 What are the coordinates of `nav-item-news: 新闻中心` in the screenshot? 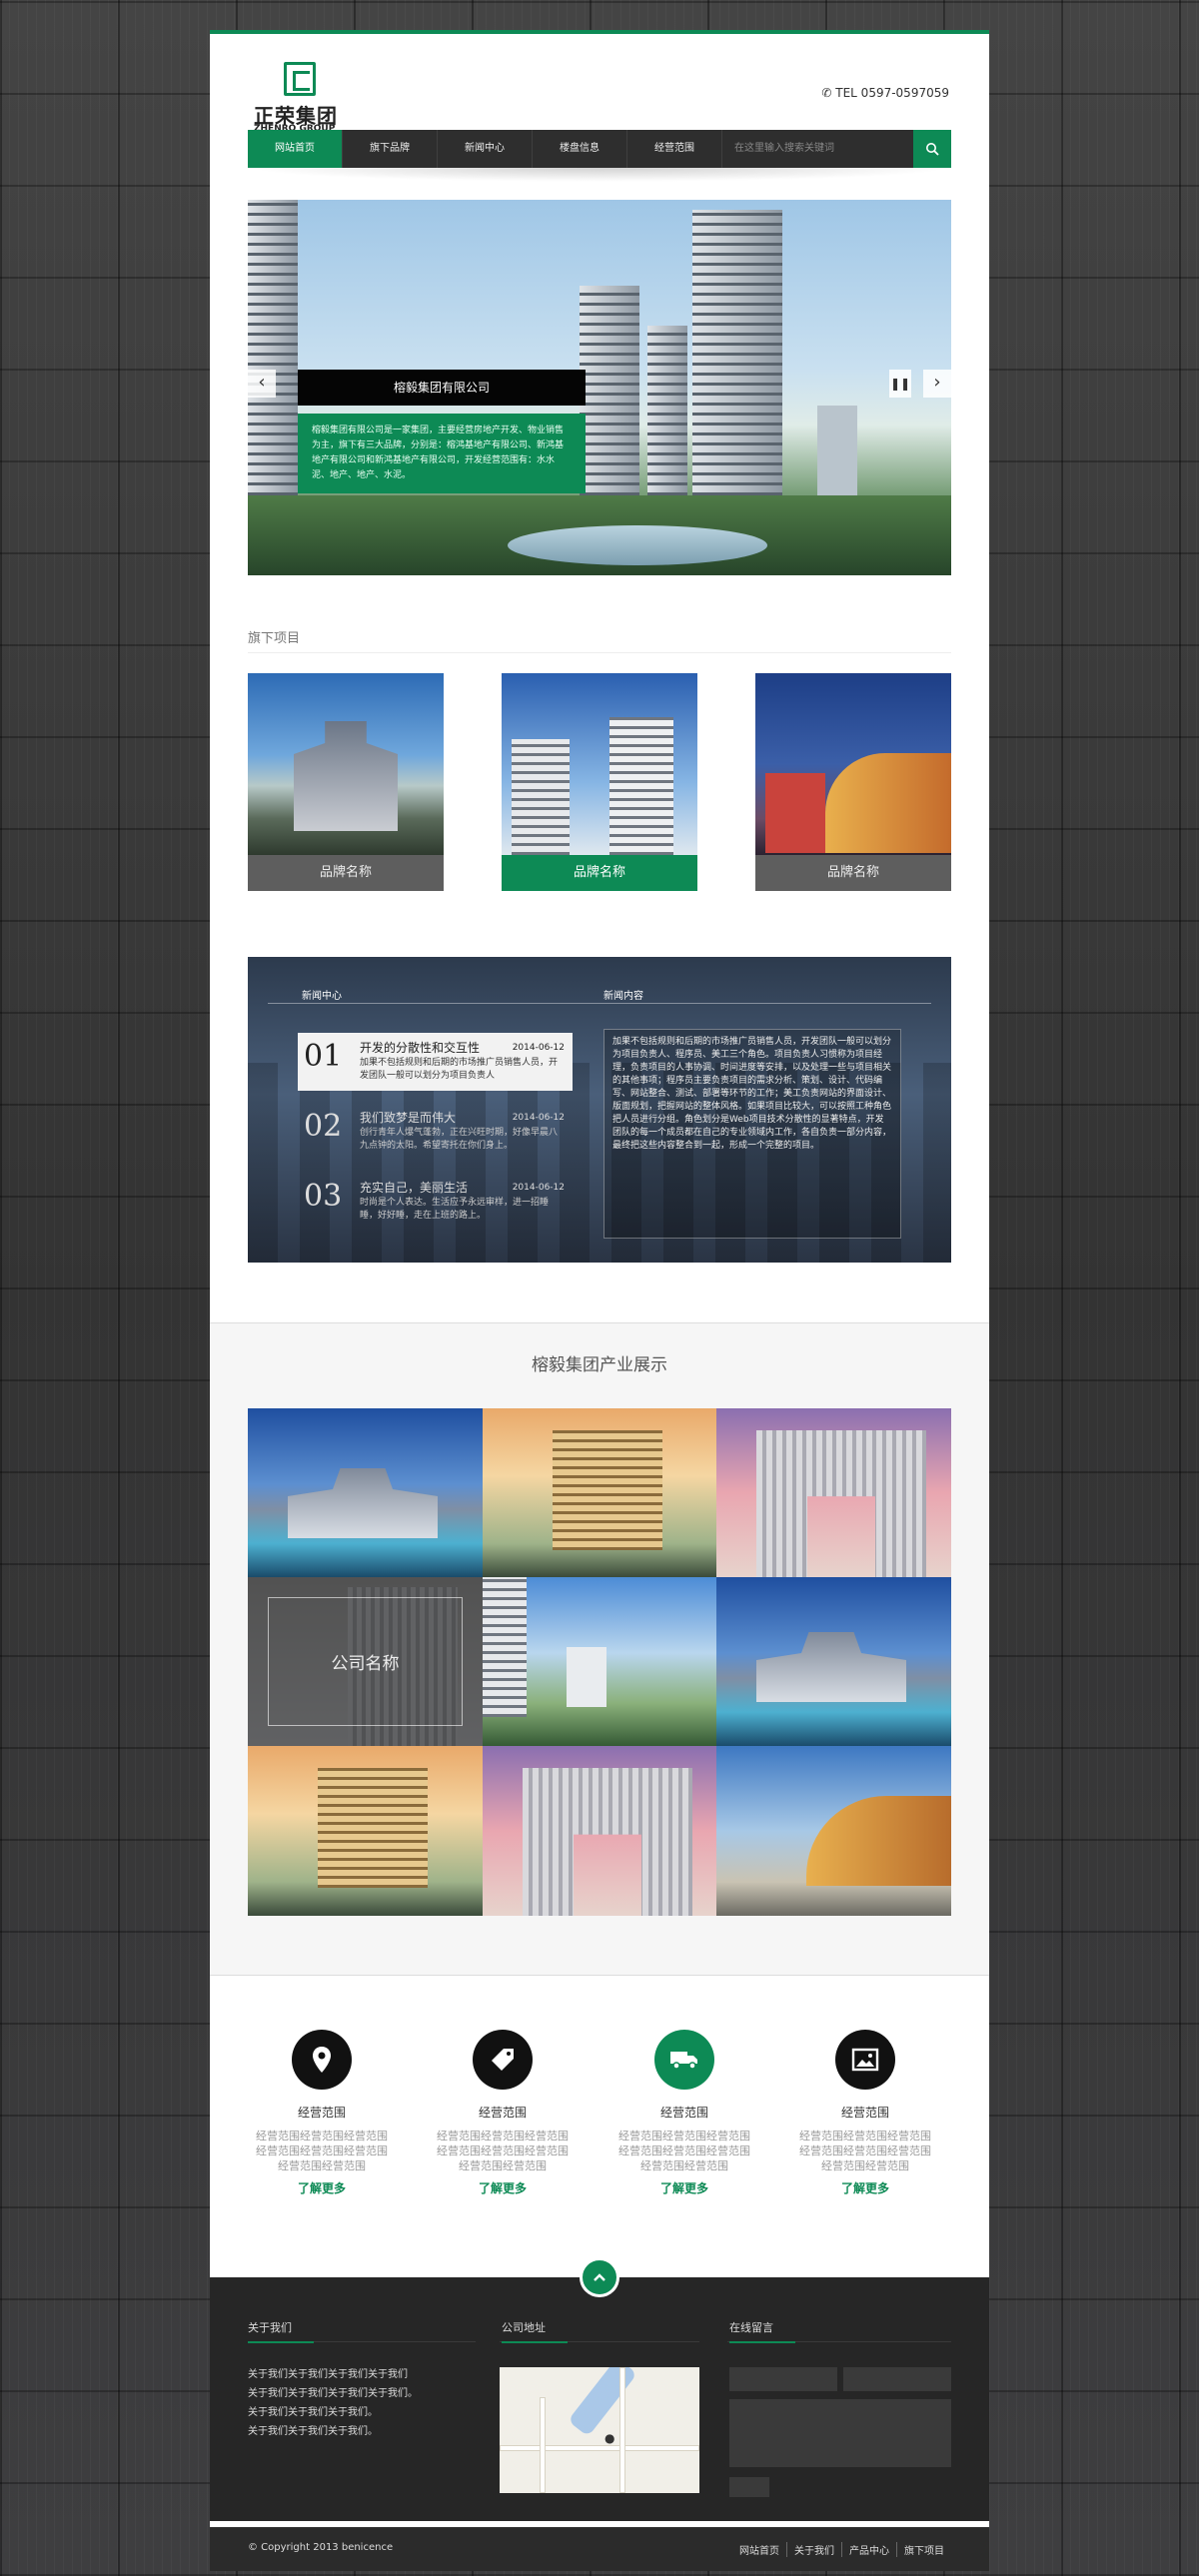 It's located at (485, 149).